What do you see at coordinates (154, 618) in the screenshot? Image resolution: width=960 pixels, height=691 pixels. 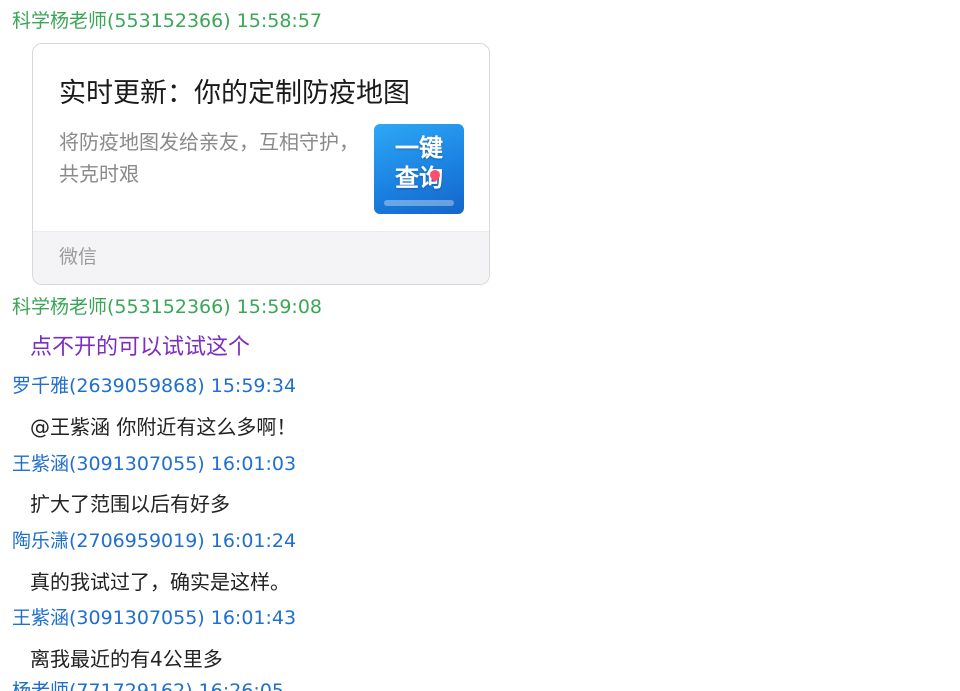 I see `message-sender-header: 王紫涵(3091307055) 16:01:43` at bounding box center [154, 618].